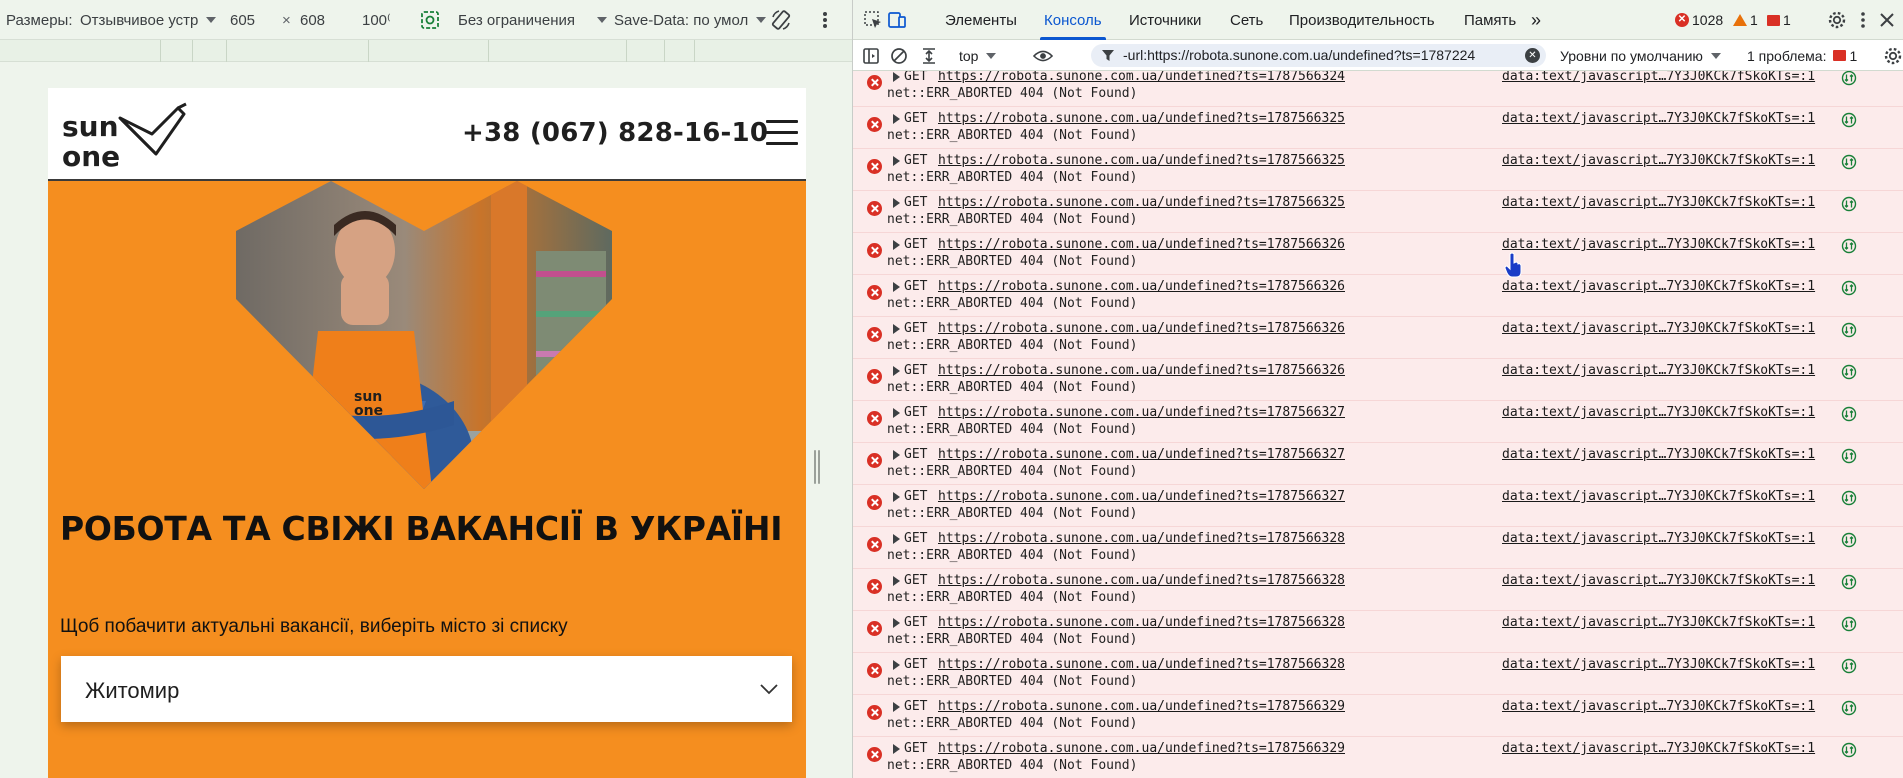 The height and width of the screenshot is (778, 1903). Describe the element at coordinates (1043, 56) in the screenshot. I see `live-expression-eye-icon` at that location.